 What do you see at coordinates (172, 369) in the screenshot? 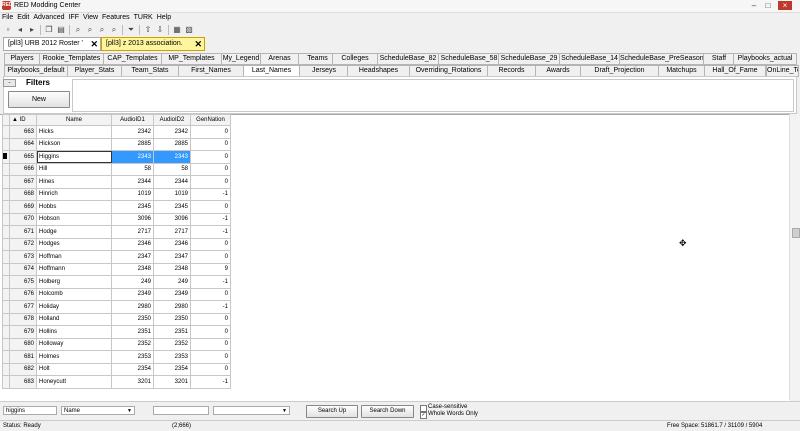
I see `cell-audioid2: 2354` at bounding box center [172, 369].